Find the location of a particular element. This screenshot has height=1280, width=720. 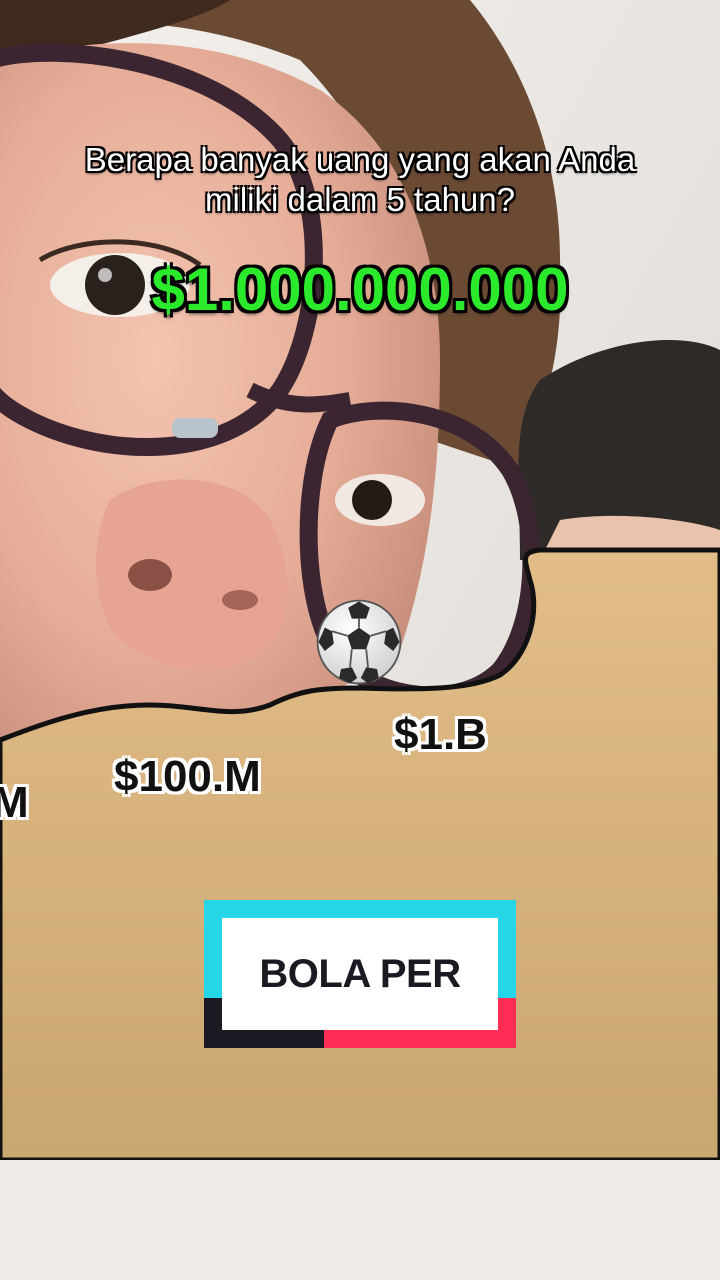

brand-label: BOLA PER is located at coordinates (360, 973).